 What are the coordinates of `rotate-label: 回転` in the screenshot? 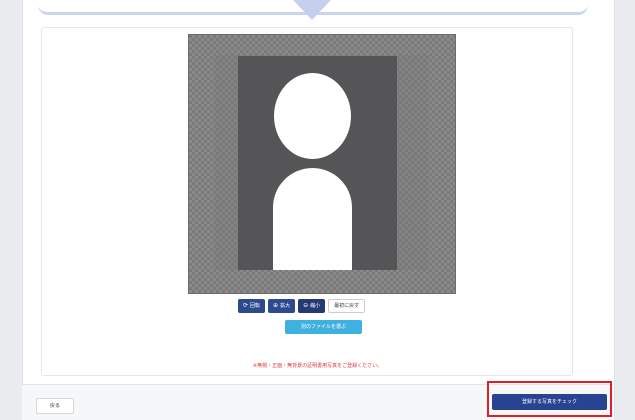 It's located at (255, 306).